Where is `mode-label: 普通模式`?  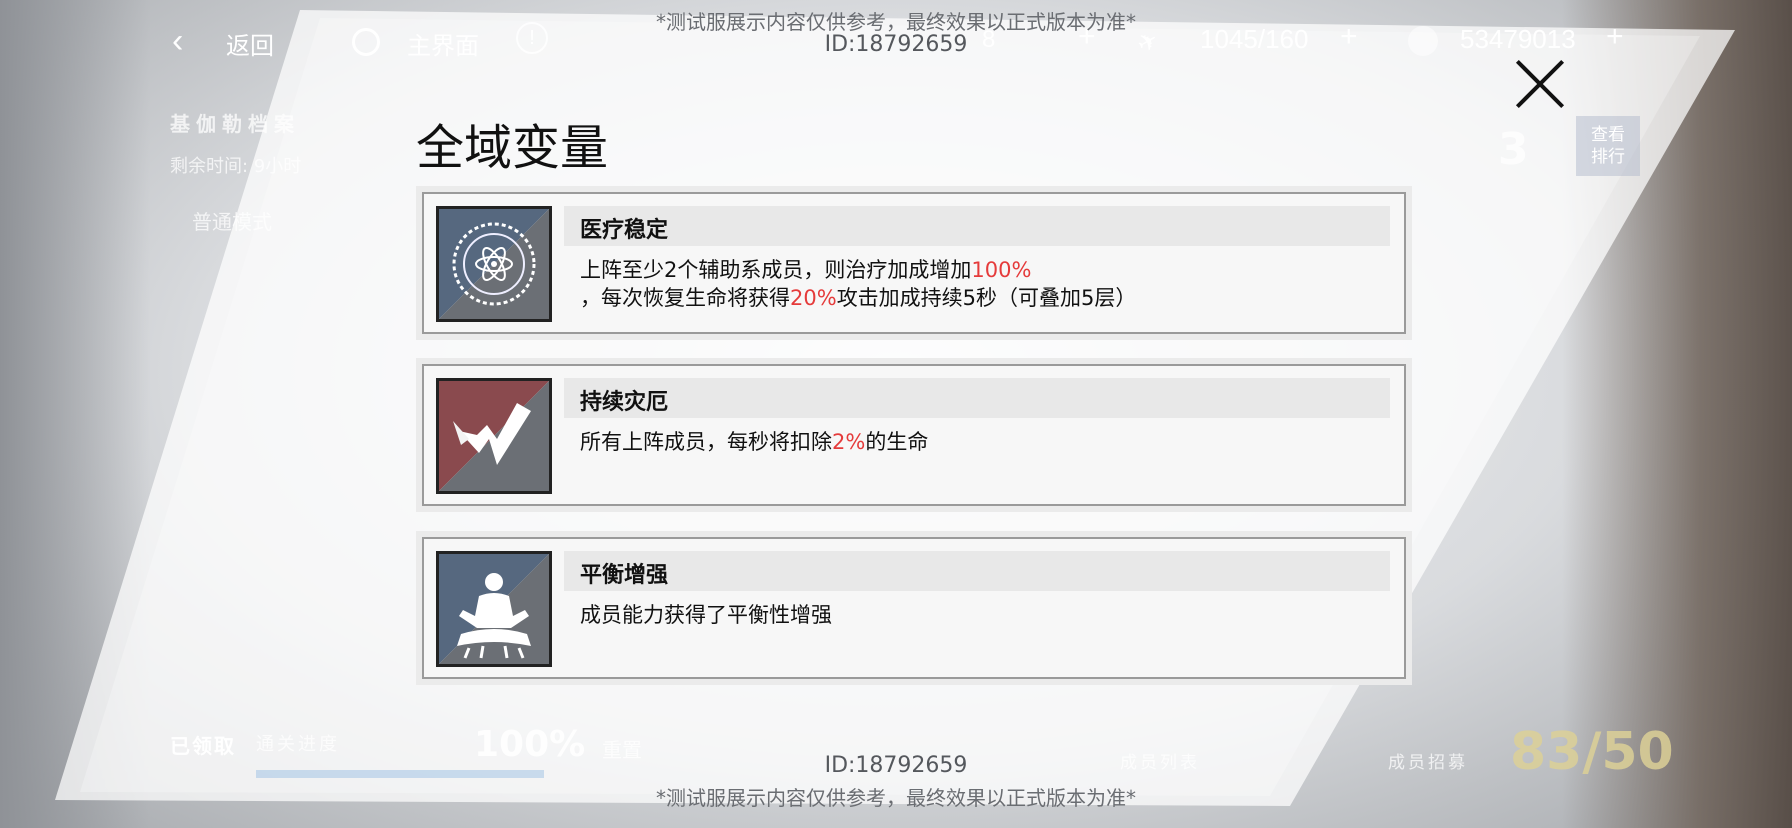 mode-label: 普通模式 is located at coordinates (232, 220).